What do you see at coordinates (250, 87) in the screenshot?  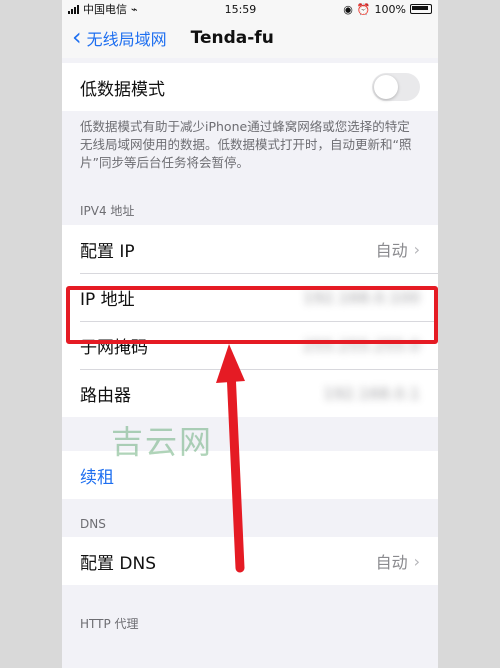 I see `low-data-mode-row: 低数据模式` at bounding box center [250, 87].